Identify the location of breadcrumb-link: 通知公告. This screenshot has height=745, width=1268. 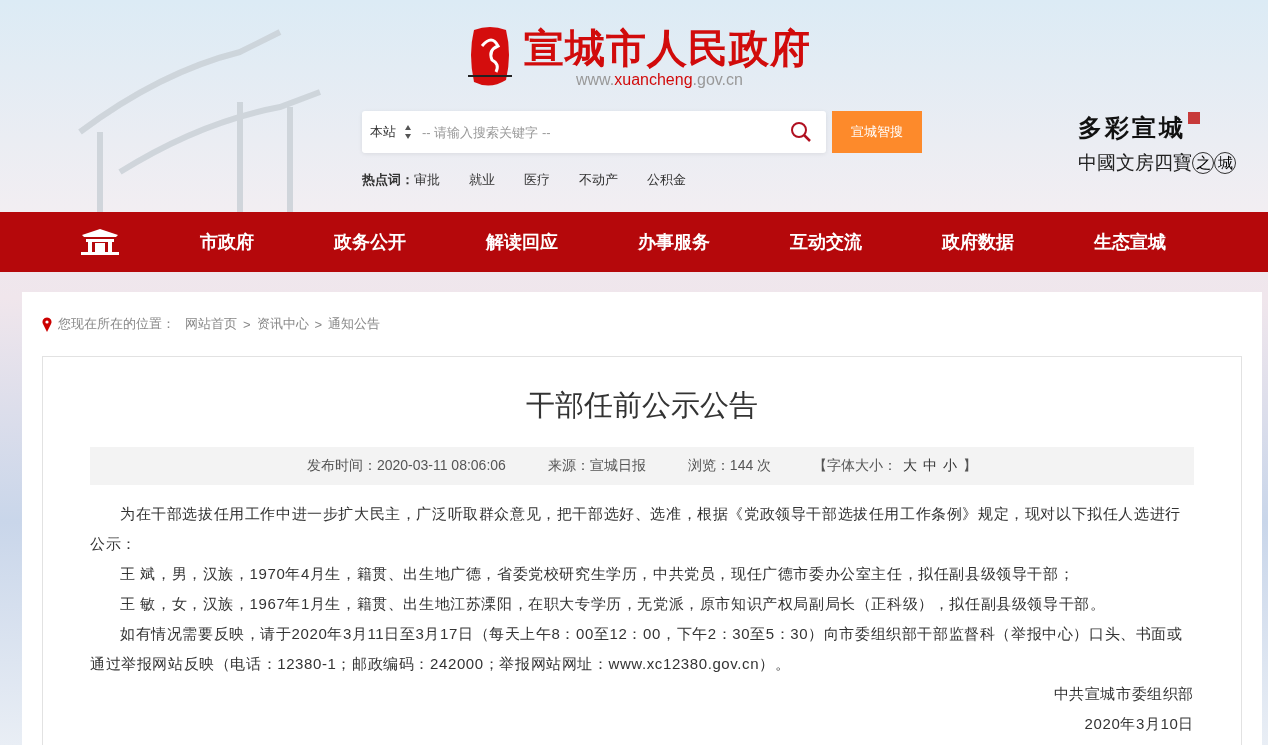
(354, 324).